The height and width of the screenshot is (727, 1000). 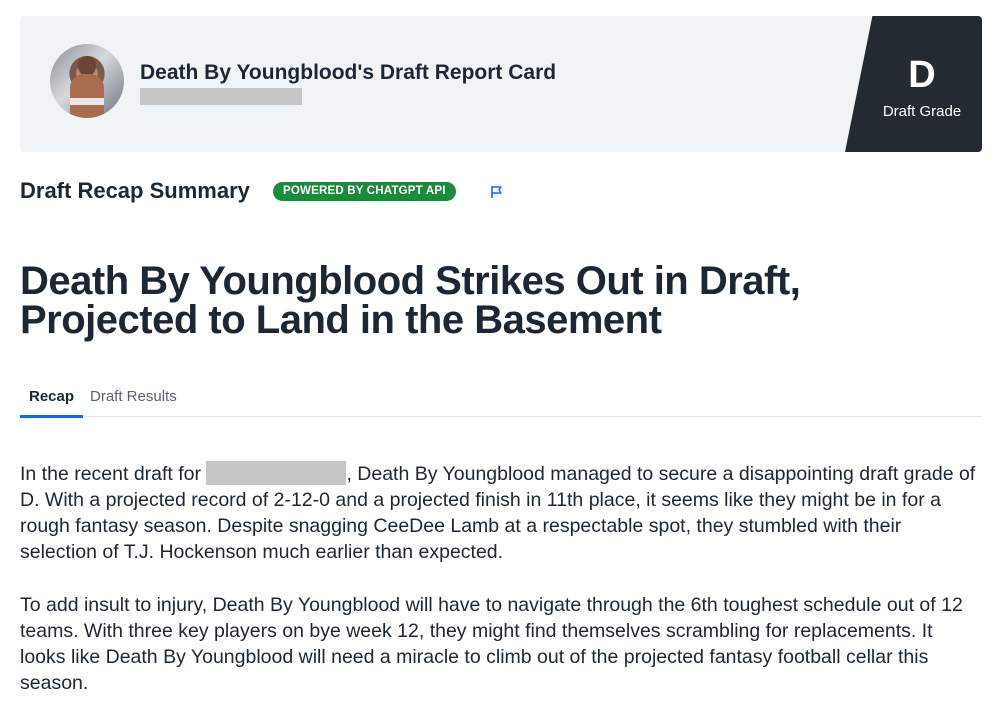 I want to click on recap-p1-start: In the recent draft for, so click(x=113, y=474).